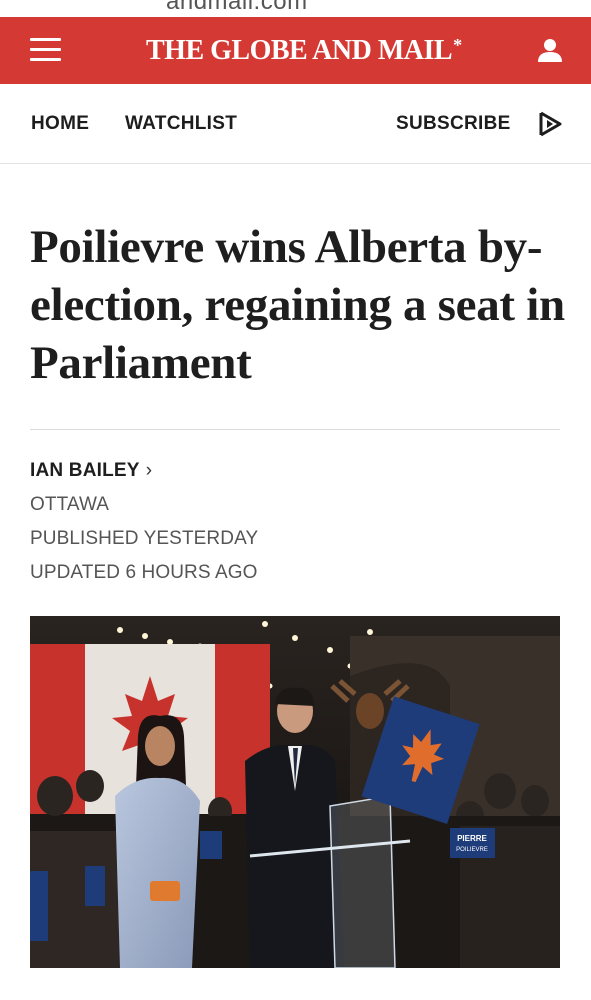 Image resolution: width=591 pixels, height=1000 pixels. Describe the element at coordinates (149, 470) in the screenshot. I see `chevron-right-icon: ›` at that location.